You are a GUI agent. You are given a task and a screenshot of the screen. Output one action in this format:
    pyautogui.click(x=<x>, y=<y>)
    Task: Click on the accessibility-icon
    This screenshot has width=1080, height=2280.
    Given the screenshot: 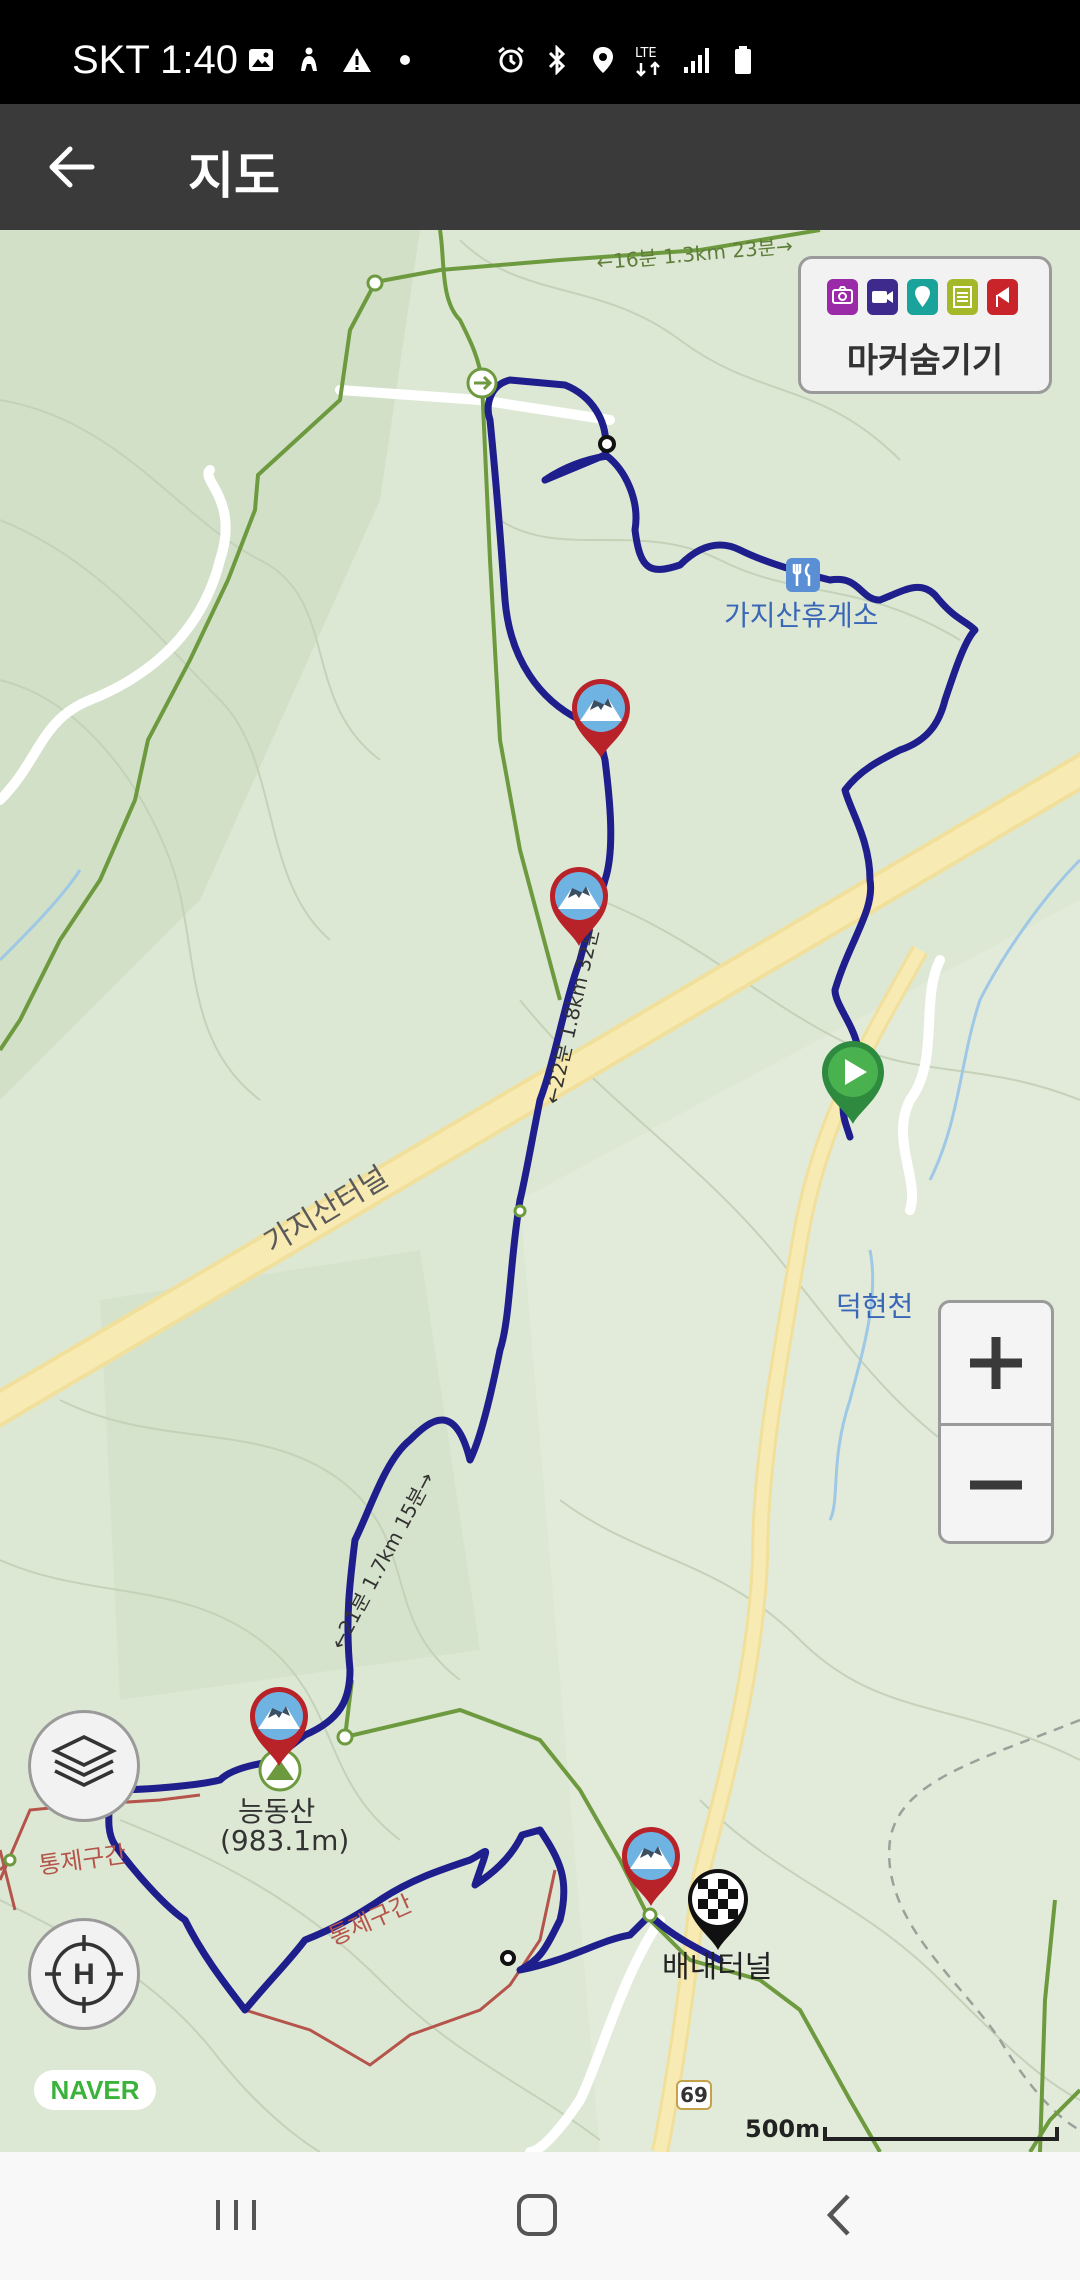 What is the action you would take?
    pyautogui.click(x=309, y=60)
    